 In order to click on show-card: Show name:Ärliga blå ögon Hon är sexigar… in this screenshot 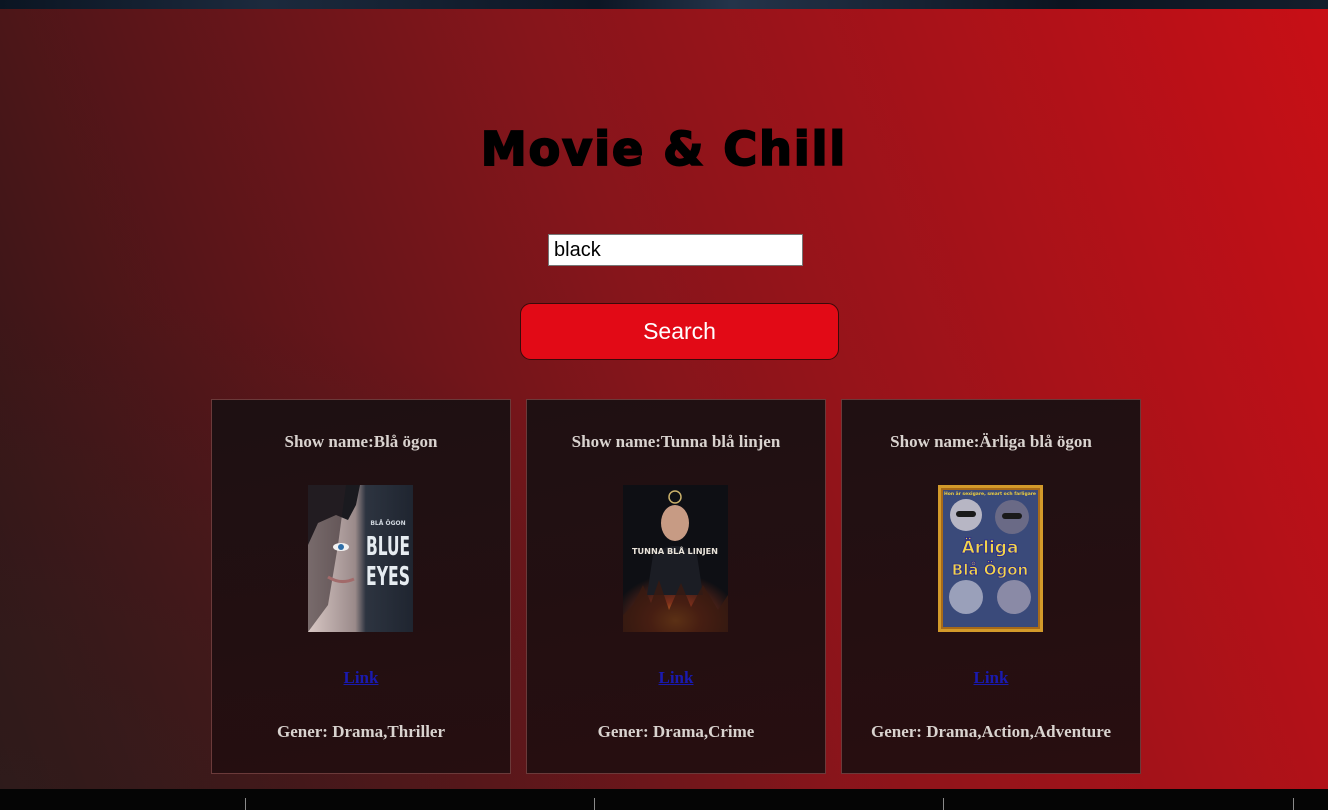, I will do `click(991, 586)`.